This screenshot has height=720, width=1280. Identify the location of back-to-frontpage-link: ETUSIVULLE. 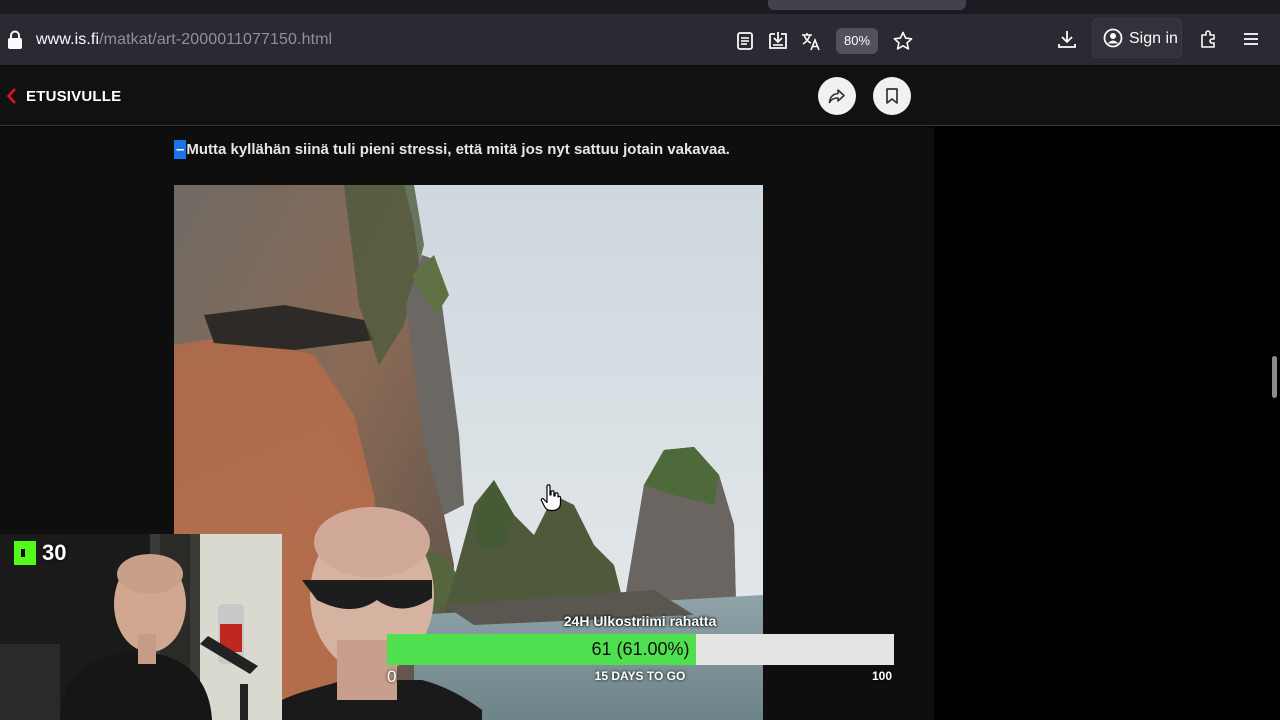
(63, 96).